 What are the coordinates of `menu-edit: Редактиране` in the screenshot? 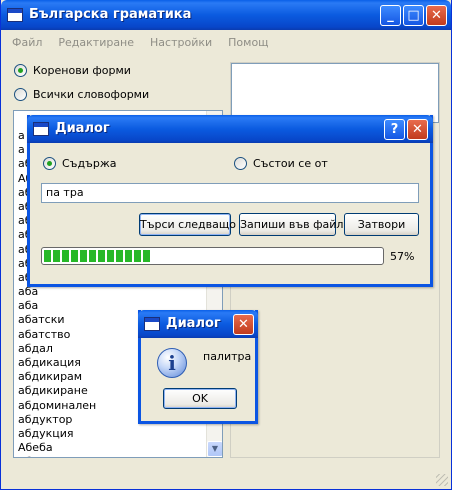 It's located at (94, 39).